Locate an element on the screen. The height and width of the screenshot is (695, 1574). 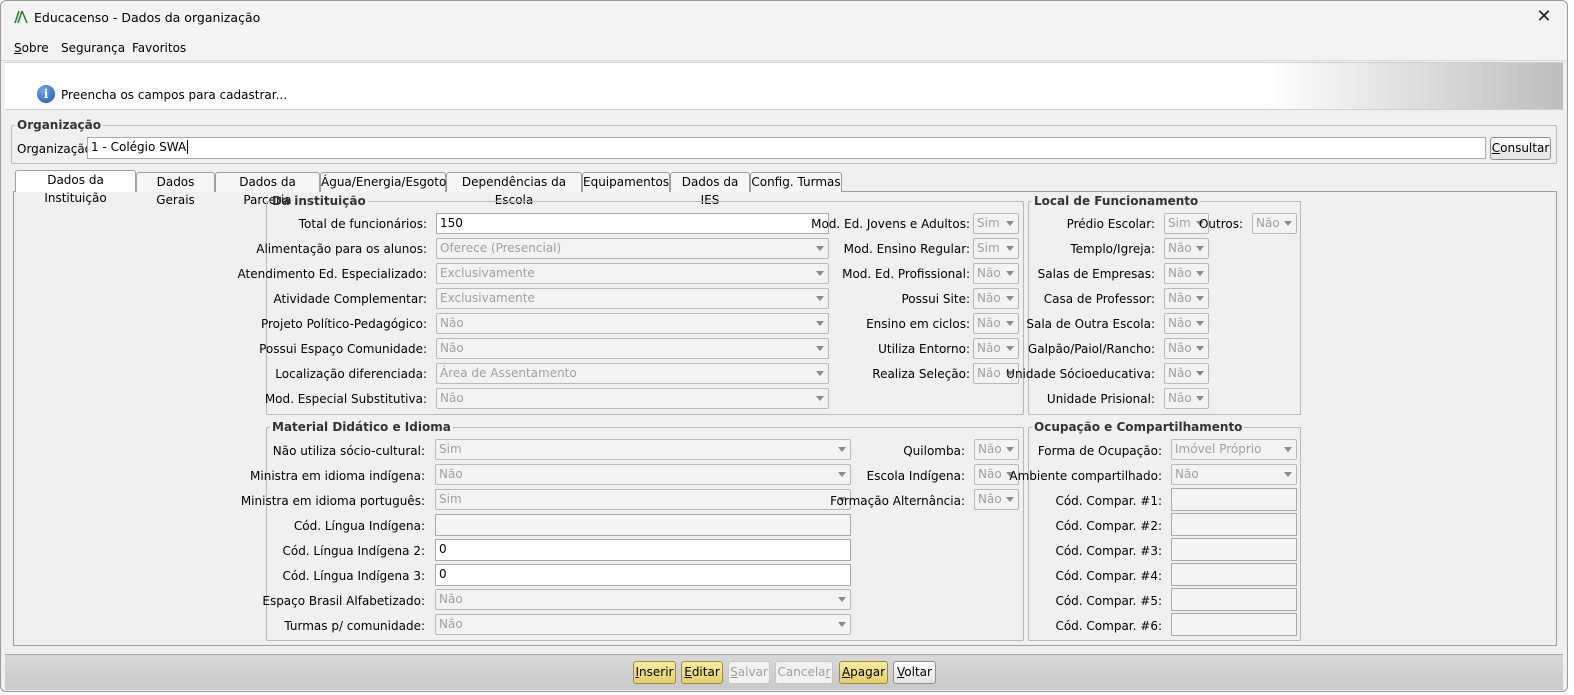
cod-compar-1-input is located at coordinates (1234, 499).